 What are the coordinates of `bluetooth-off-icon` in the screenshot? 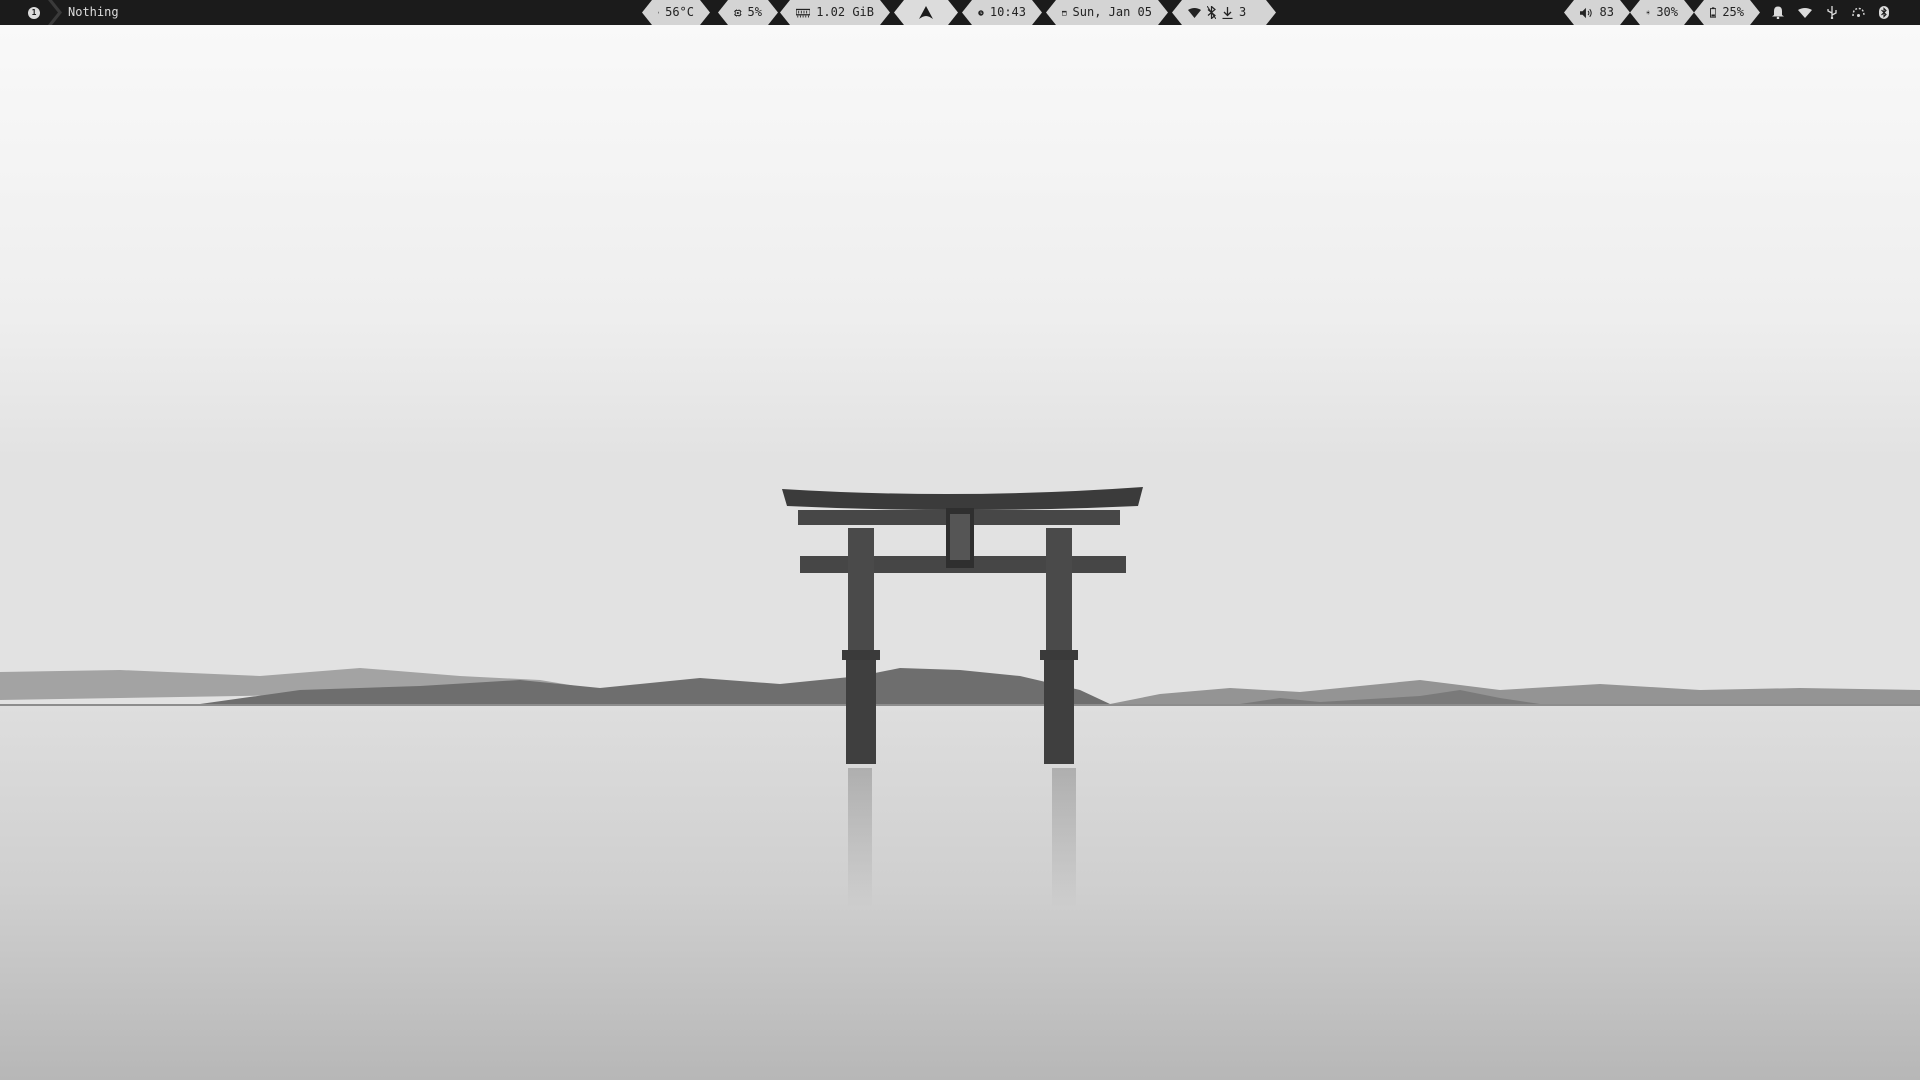 It's located at (1211, 12).